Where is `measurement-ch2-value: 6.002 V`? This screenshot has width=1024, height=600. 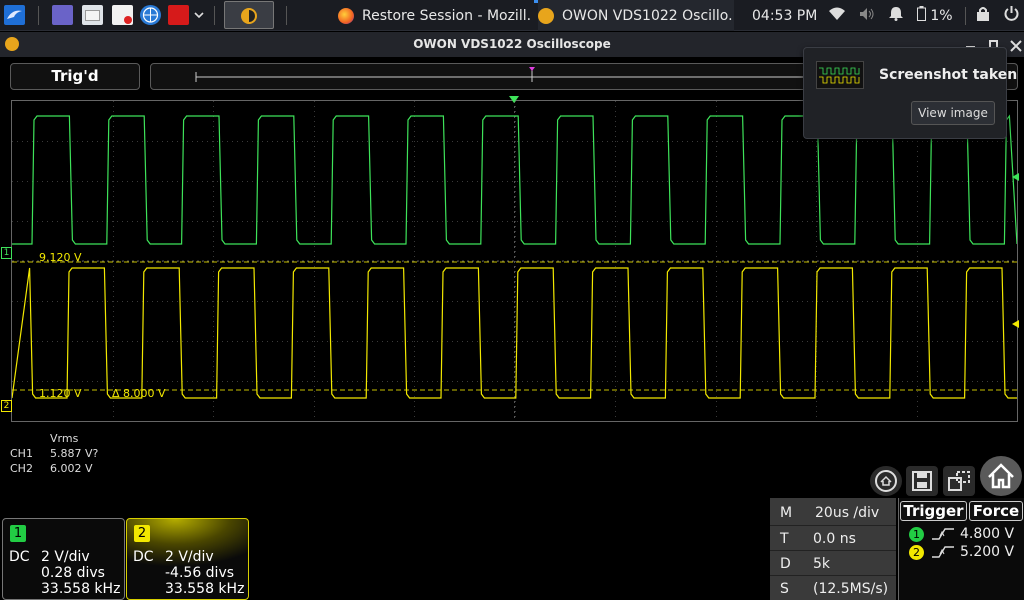
measurement-ch2-value: 6.002 V is located at coordinates (71, 468).